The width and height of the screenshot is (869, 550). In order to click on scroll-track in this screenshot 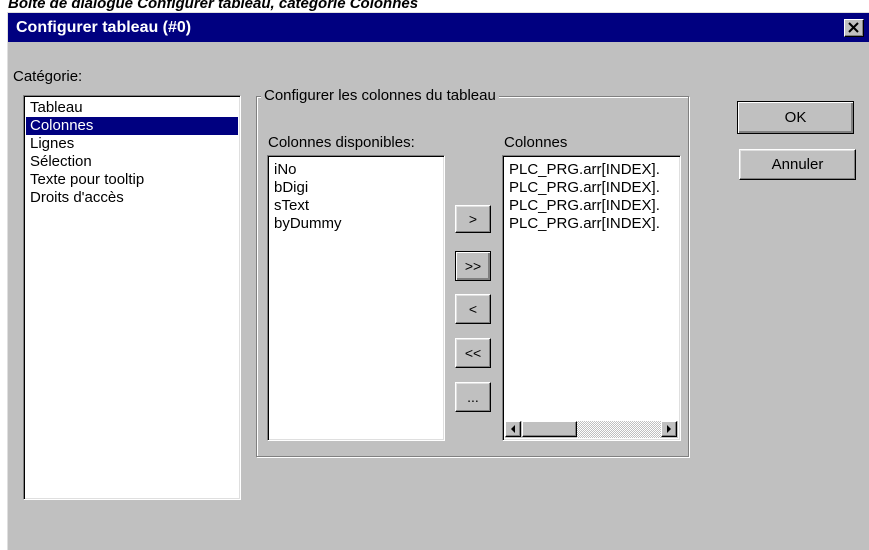, I will do `click(619, 429)`.